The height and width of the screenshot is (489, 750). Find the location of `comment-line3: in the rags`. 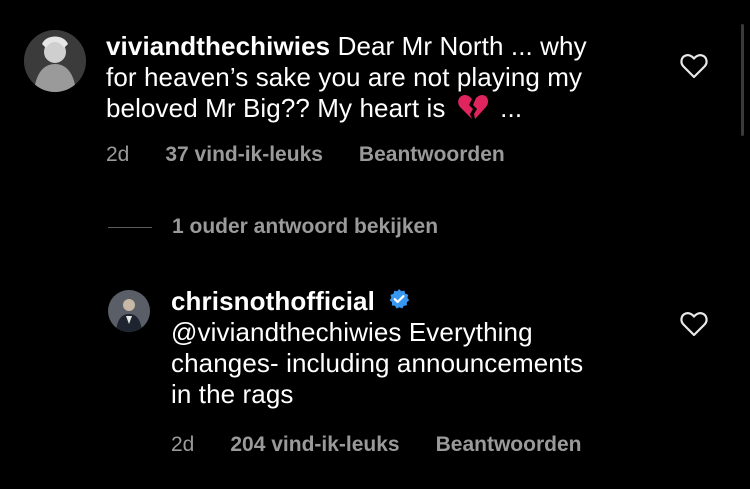

comment-line3: in the rags is located at coordinates (232, 394).